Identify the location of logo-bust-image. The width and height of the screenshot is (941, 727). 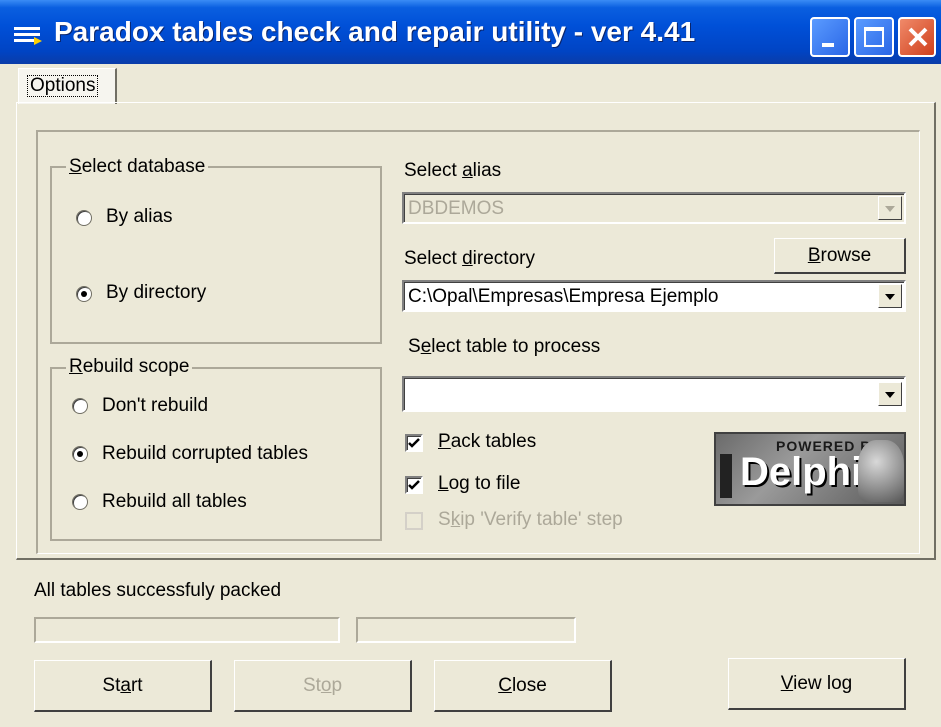
(881, 471).